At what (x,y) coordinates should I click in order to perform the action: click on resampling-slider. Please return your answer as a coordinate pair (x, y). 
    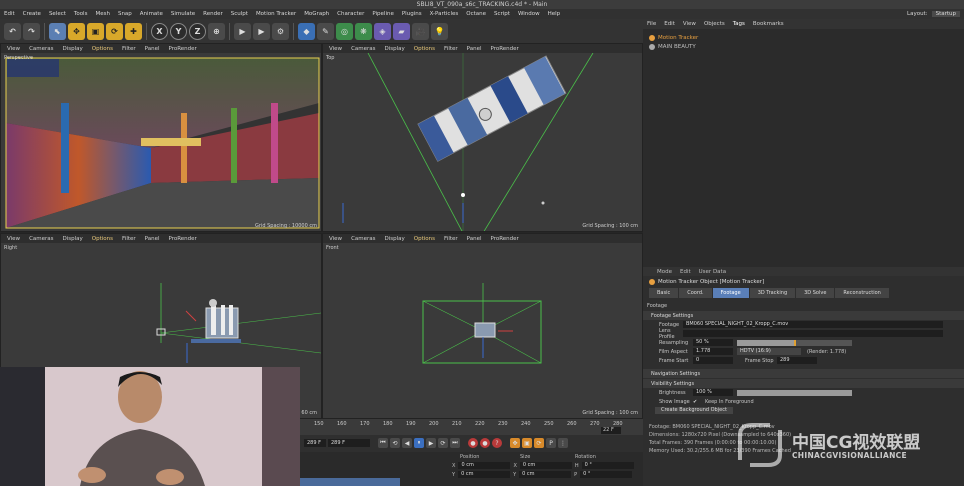
    Looking at the image, I should click on (794, 342).